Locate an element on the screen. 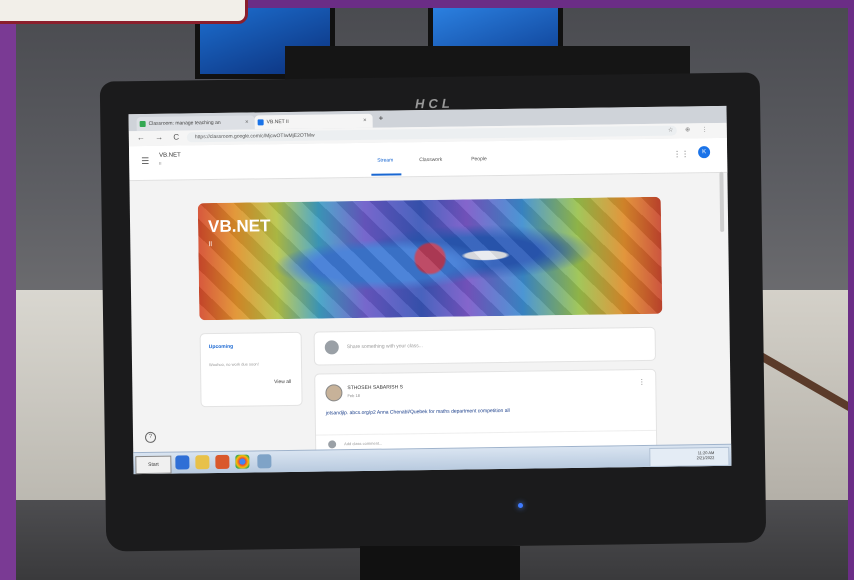 This screenshot has height=580, width=854. upcoming-body: Woohoo, no work due soon! is located at coordinates (233, 364).